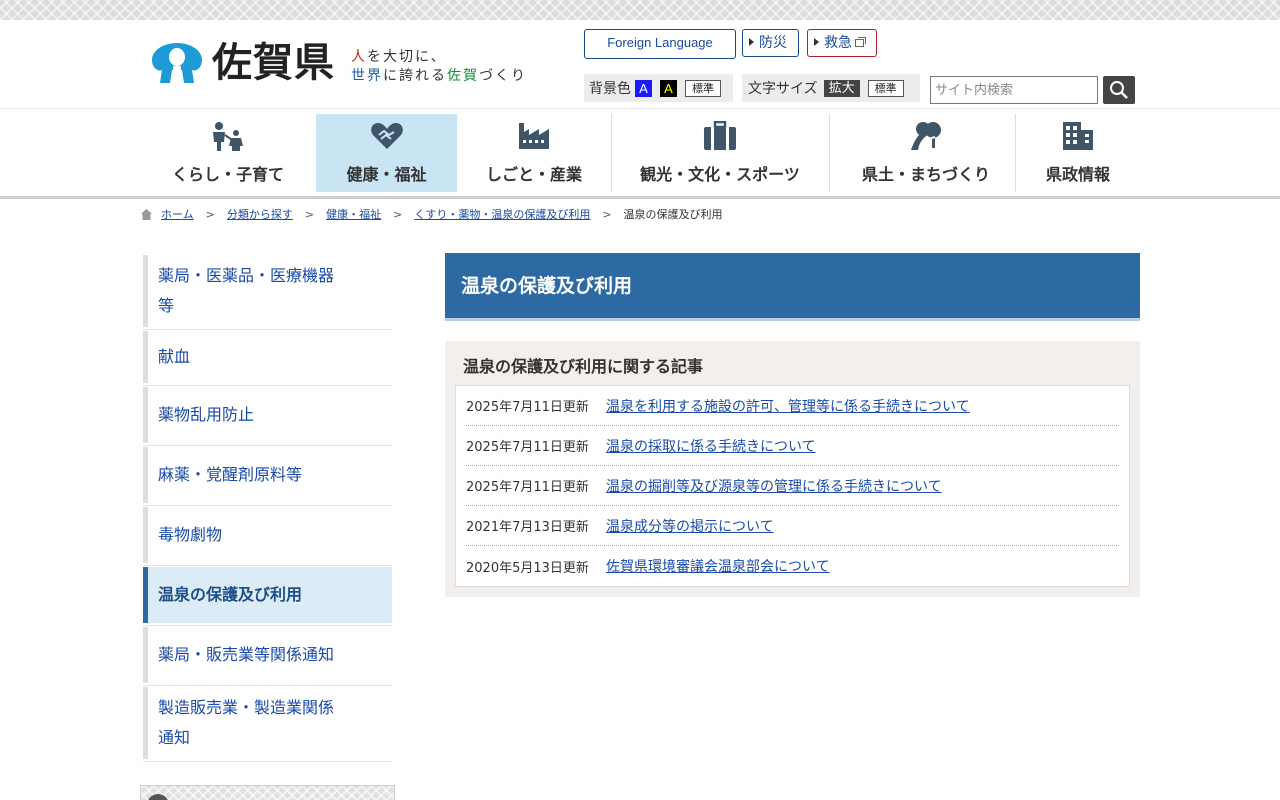 The height and width of the screenshot is (800, 1280). I want to click on sidebar-item-yakubutsu: 薬物乱用防止, so click(267, 416).